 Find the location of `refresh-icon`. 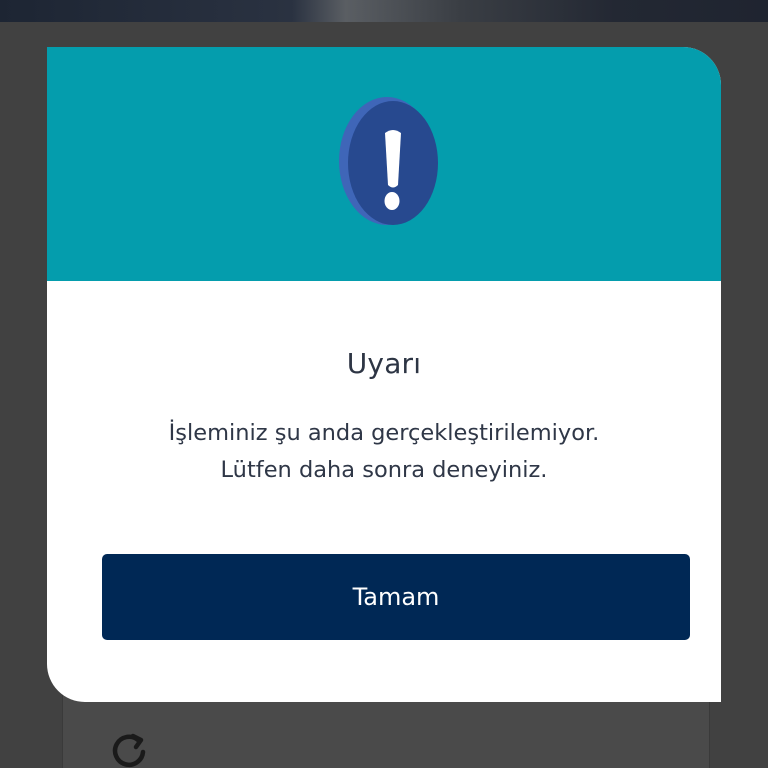

refresh-icon is located at coordinates (129, 750).